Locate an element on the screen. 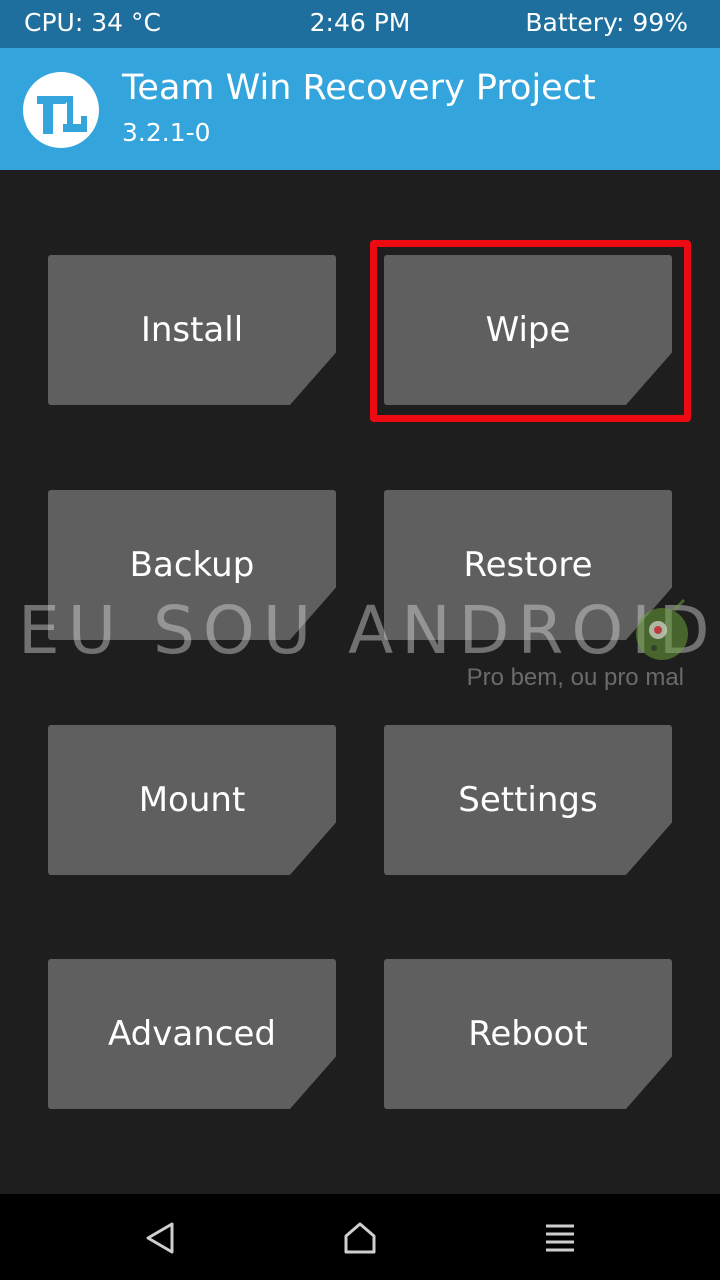 This screenshot has height=1280, width=720. mount-button: Mount is located at coordinates (192, 800).